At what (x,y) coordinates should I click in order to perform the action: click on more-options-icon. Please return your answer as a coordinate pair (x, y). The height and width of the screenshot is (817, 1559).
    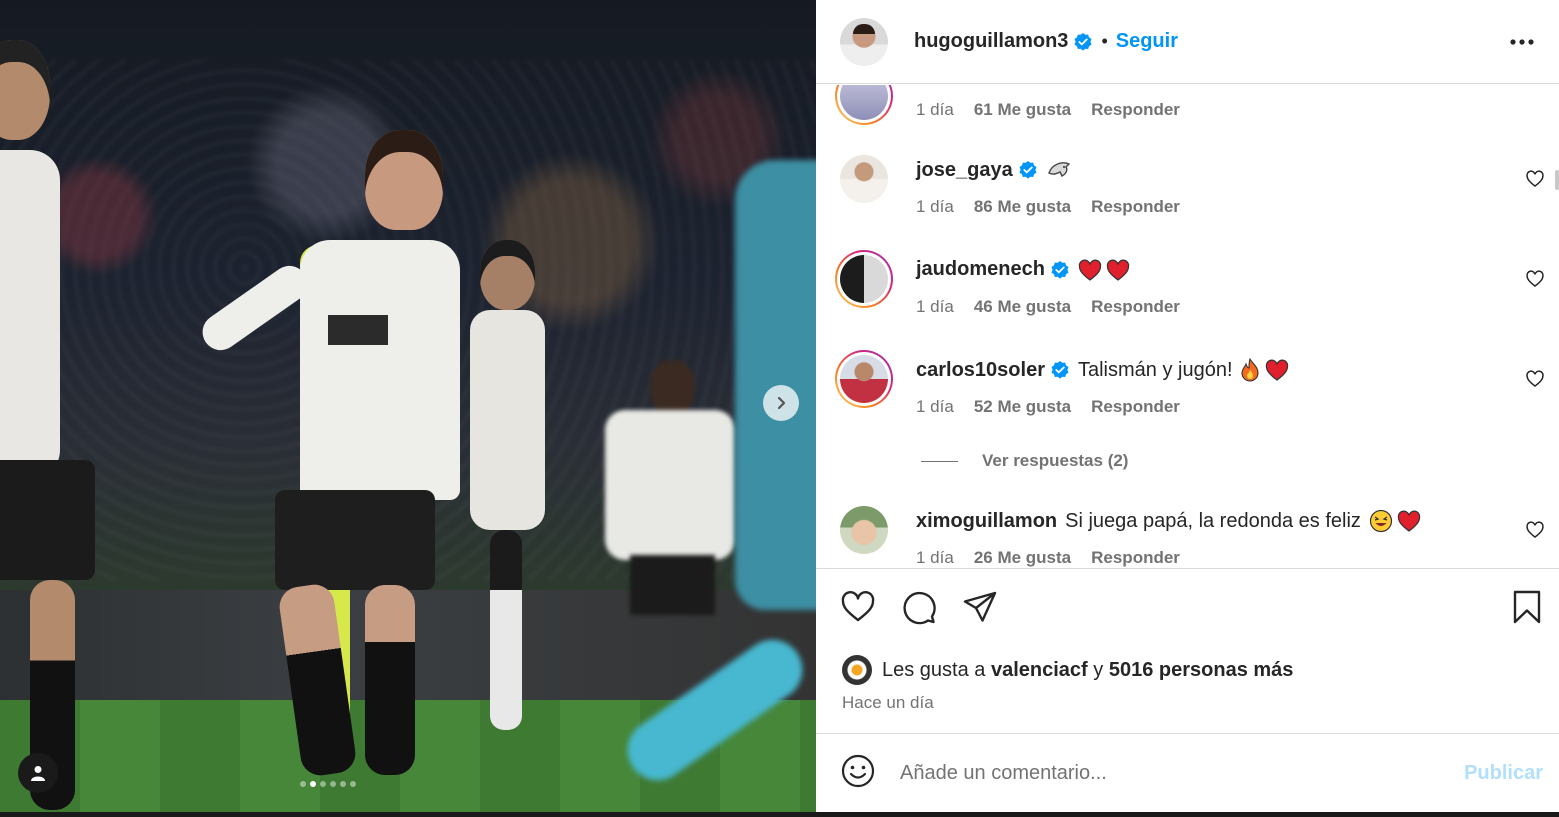
    Looking at the image, I should click on (1522, 42).